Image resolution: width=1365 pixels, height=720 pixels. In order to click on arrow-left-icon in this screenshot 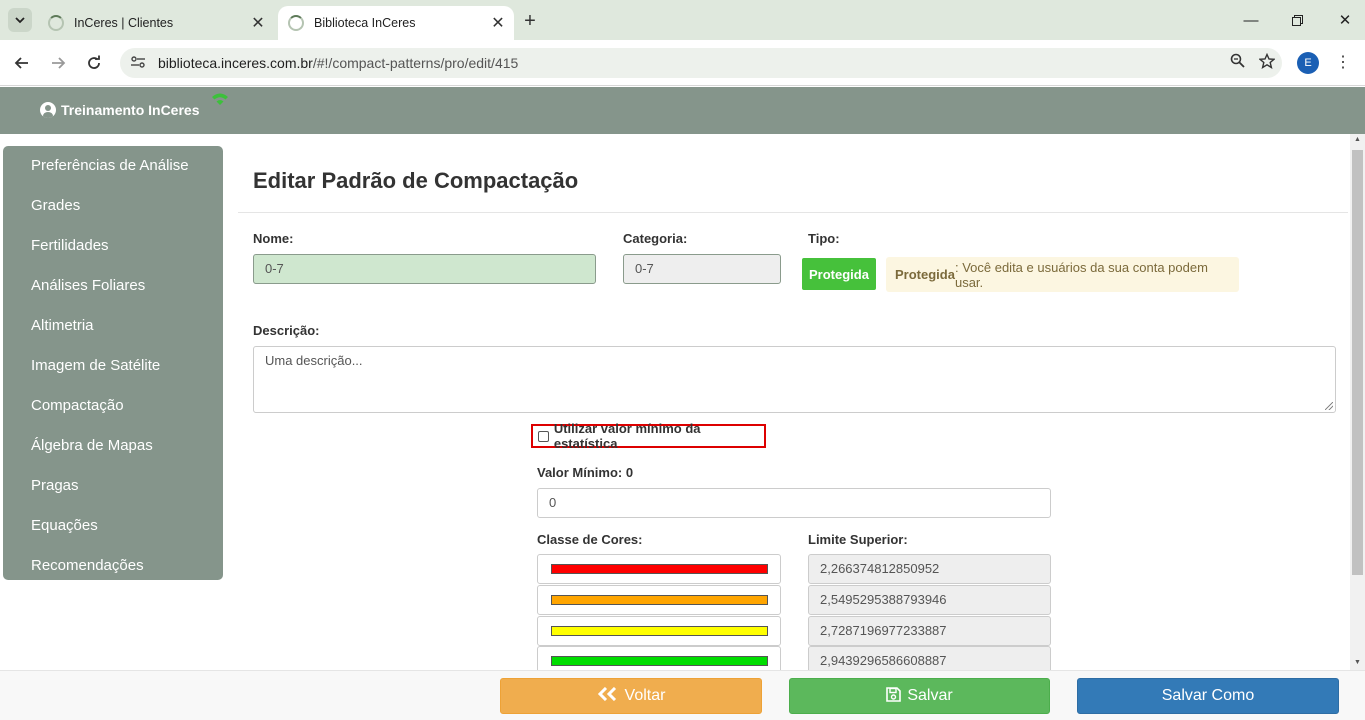, I will do `click(21, 63)`.